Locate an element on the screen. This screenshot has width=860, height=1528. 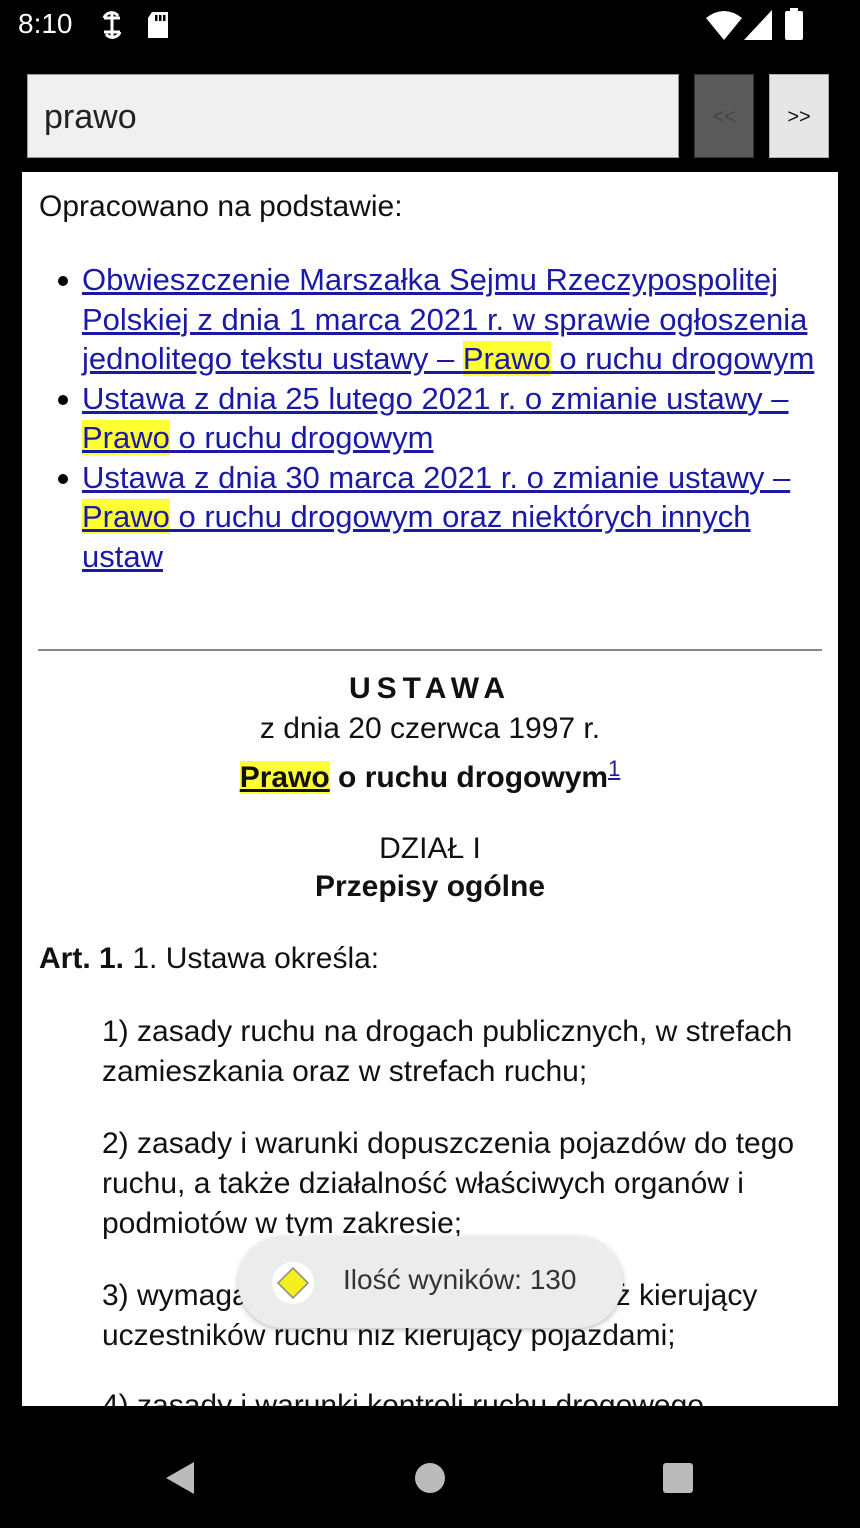
status-time: 8:10 is located at coordinates (45, 23).